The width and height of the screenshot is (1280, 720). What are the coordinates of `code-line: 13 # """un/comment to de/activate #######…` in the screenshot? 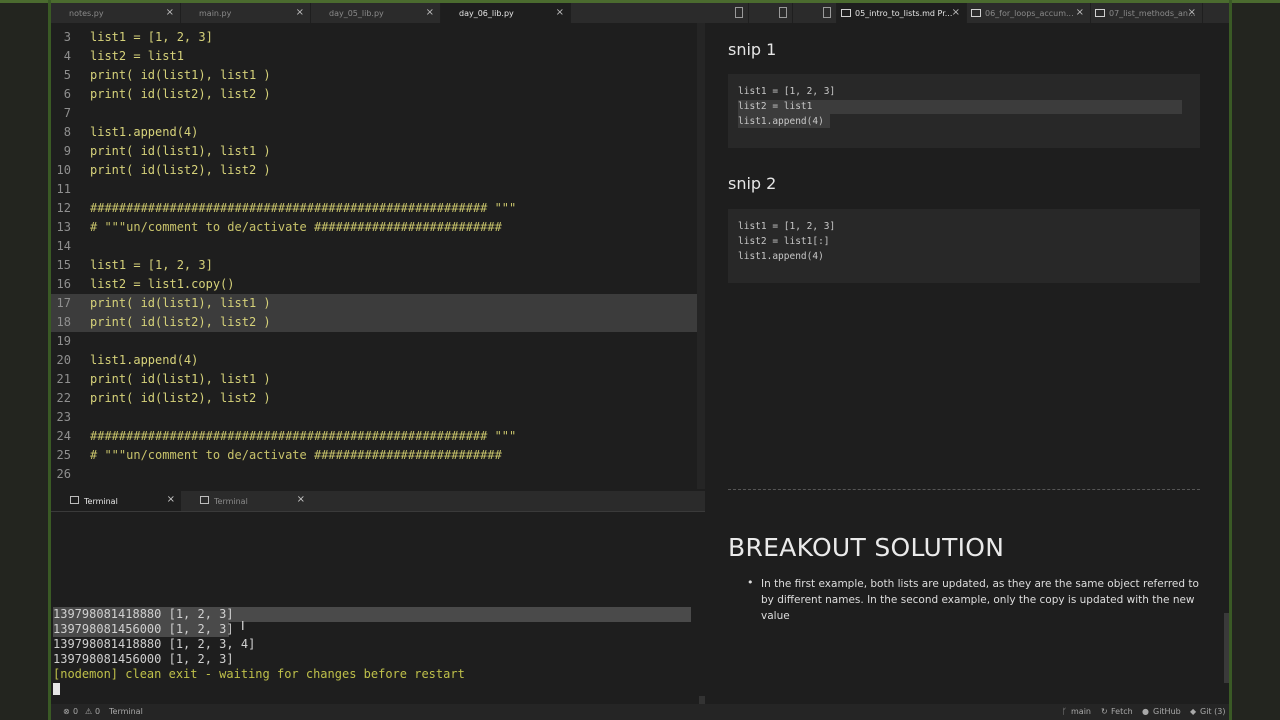 It's located at (374, 227).